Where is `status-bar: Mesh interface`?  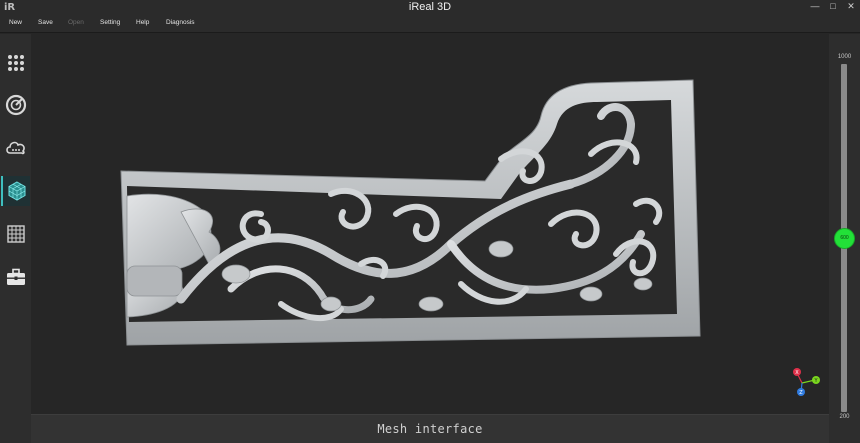 status-bar: Mesh interface is located at coordinates (430, 428).